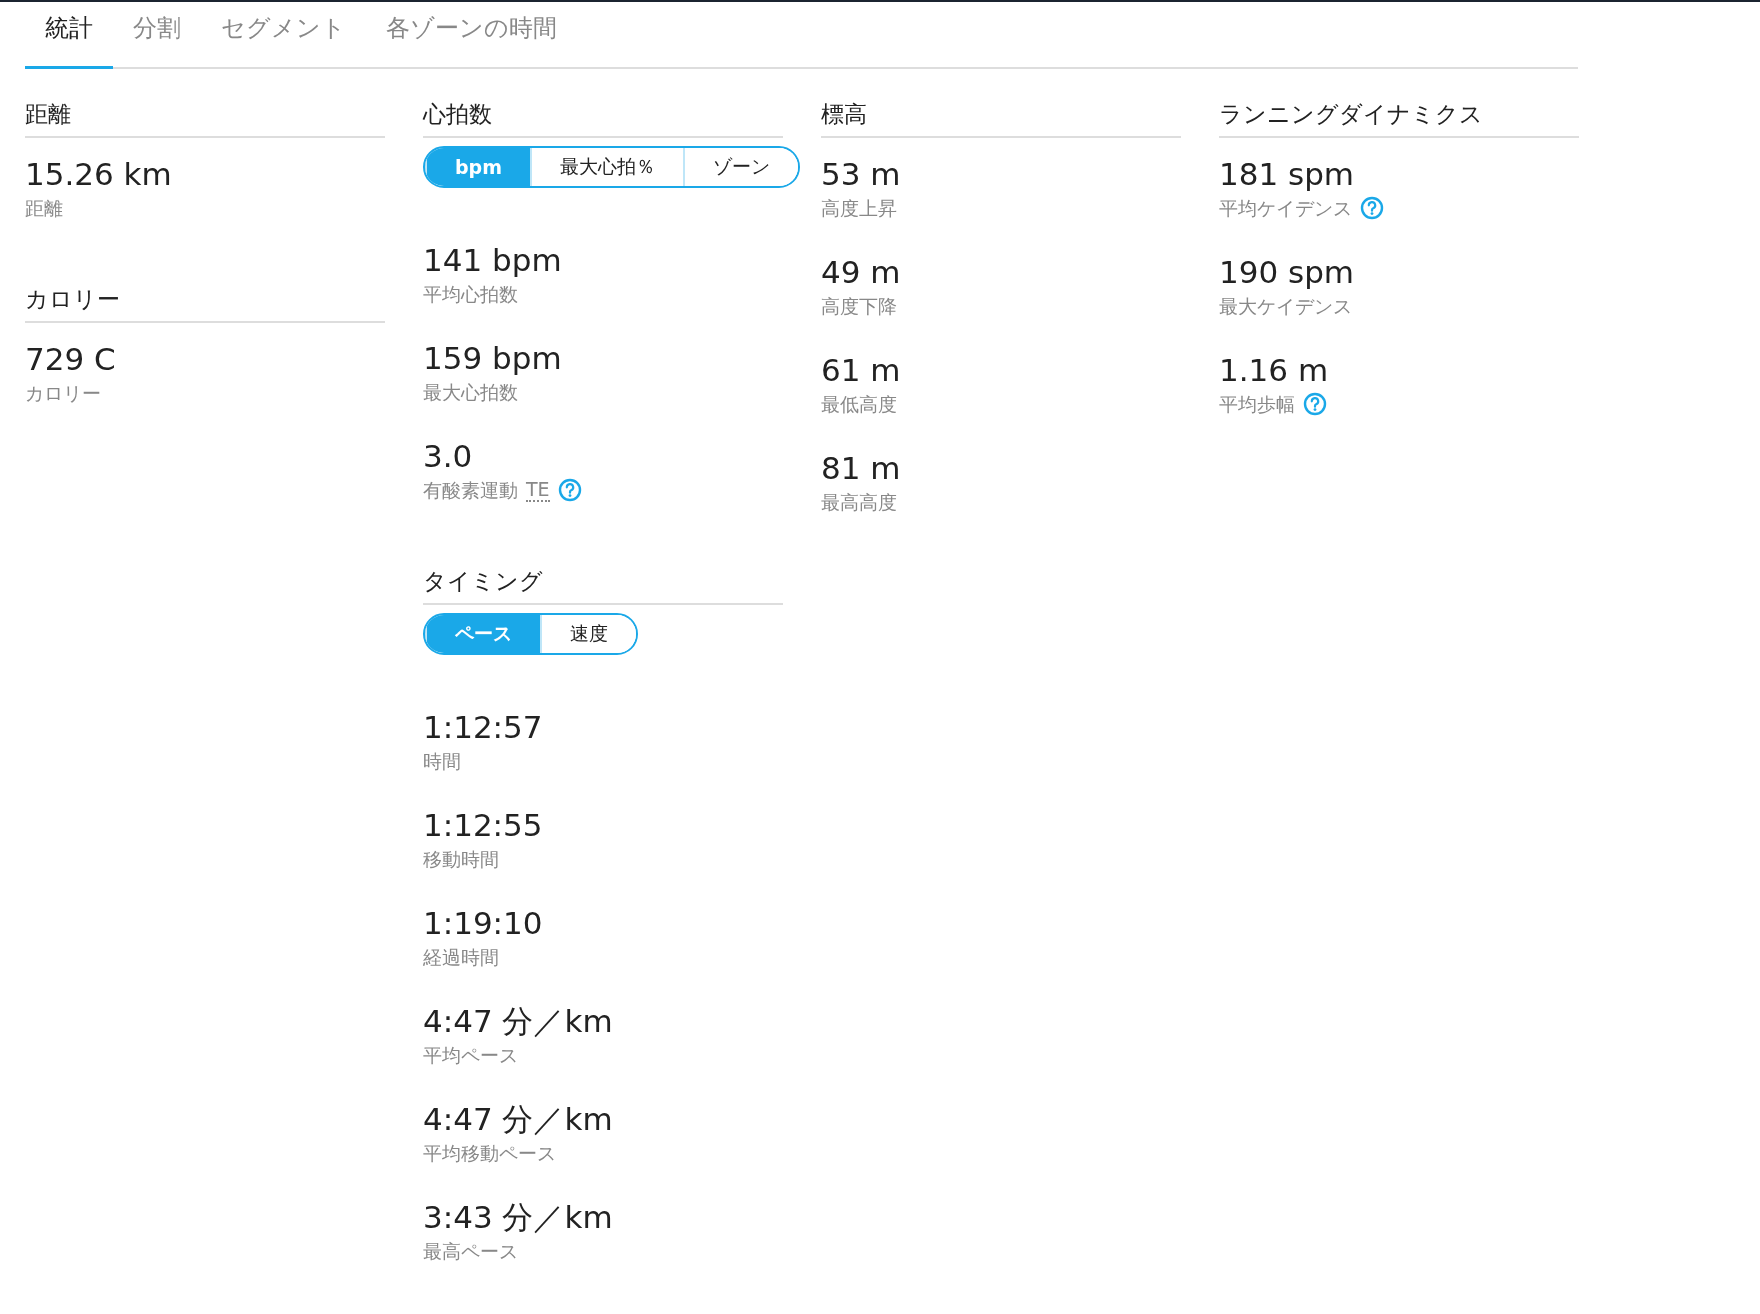  I want to click on stat-label: 最低高度, so click(859, 404).